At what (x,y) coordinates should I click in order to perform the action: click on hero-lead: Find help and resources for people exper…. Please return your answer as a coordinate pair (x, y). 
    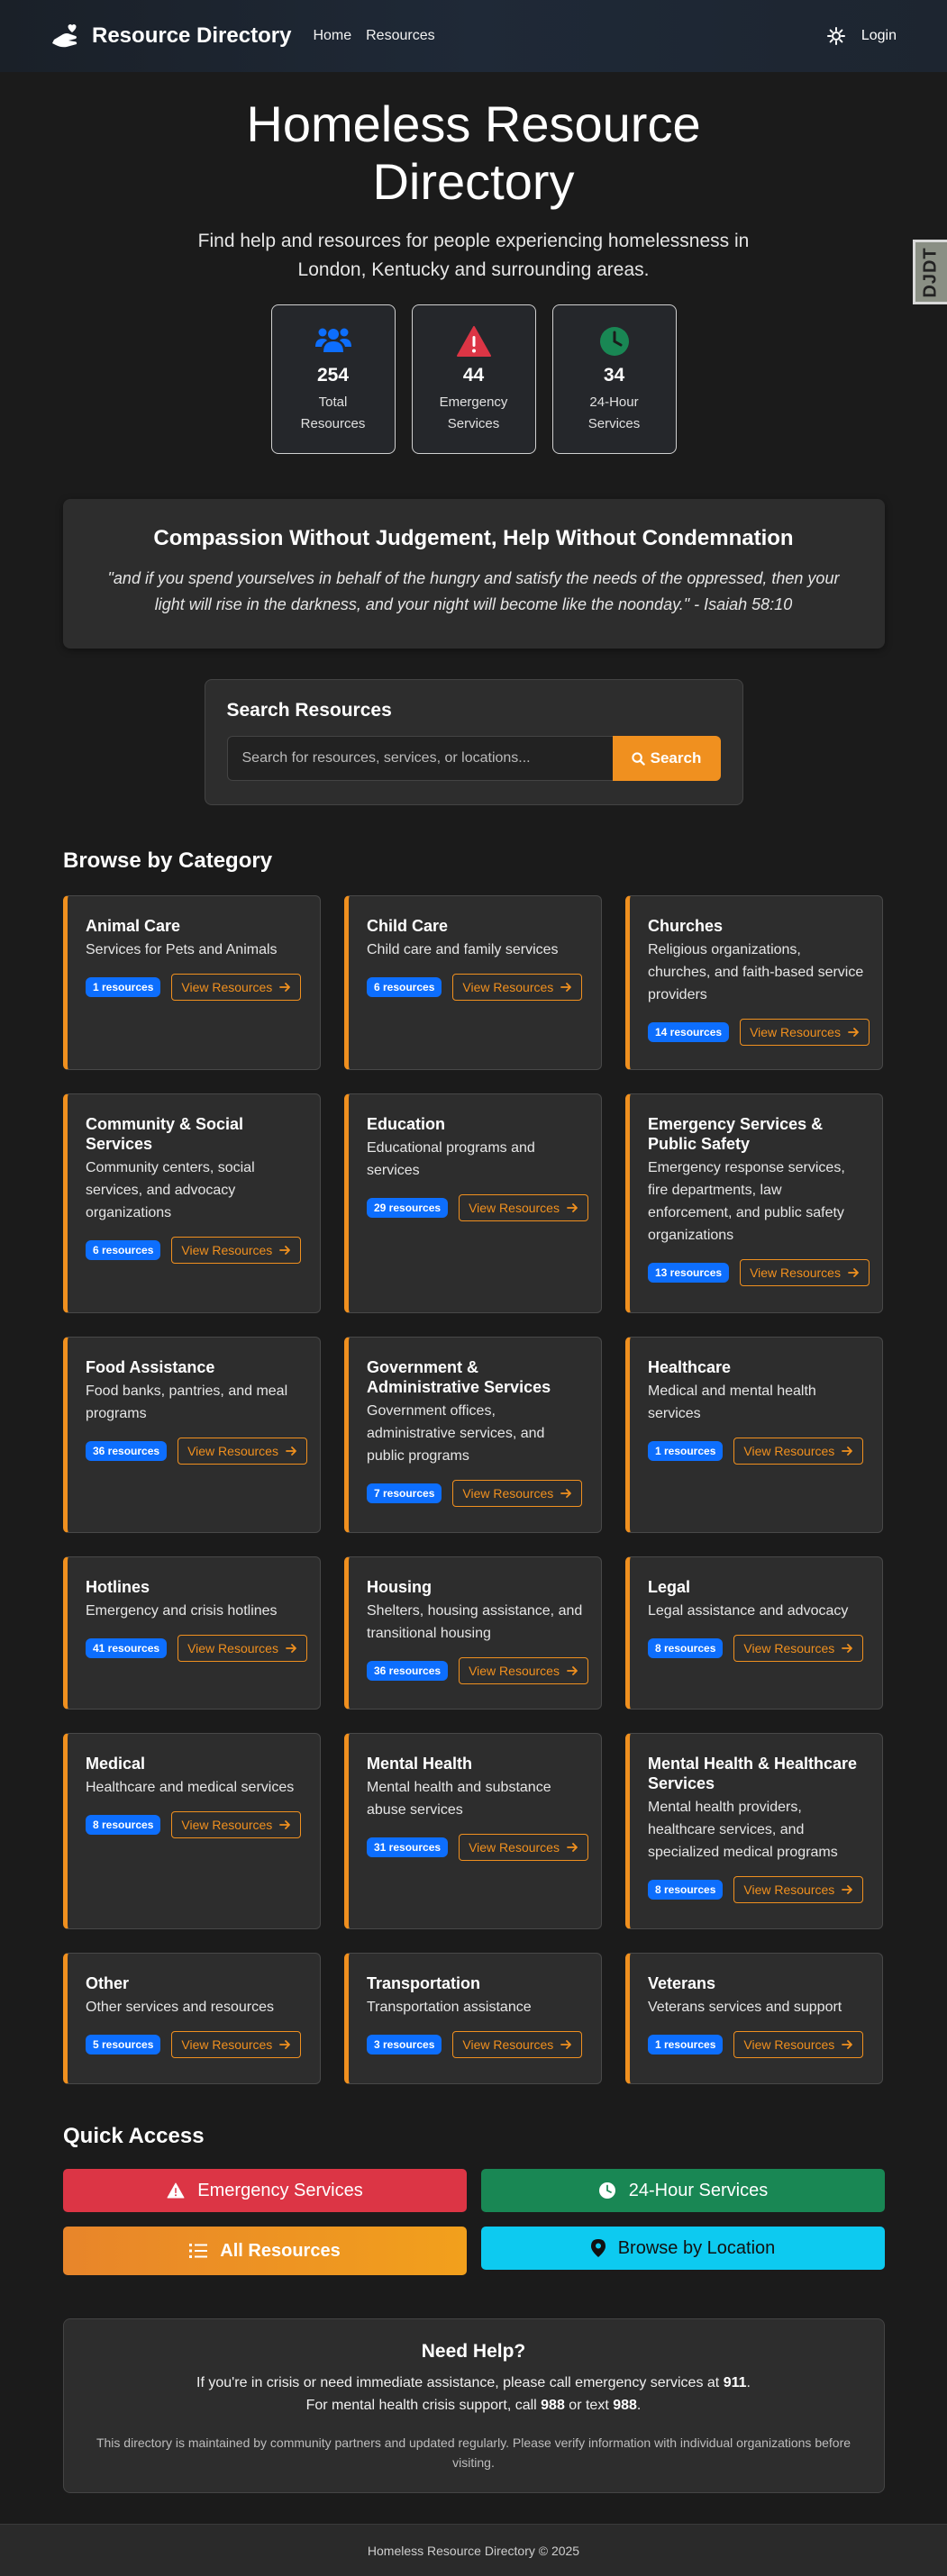
    Looking at the image, I should click on (473, 255).